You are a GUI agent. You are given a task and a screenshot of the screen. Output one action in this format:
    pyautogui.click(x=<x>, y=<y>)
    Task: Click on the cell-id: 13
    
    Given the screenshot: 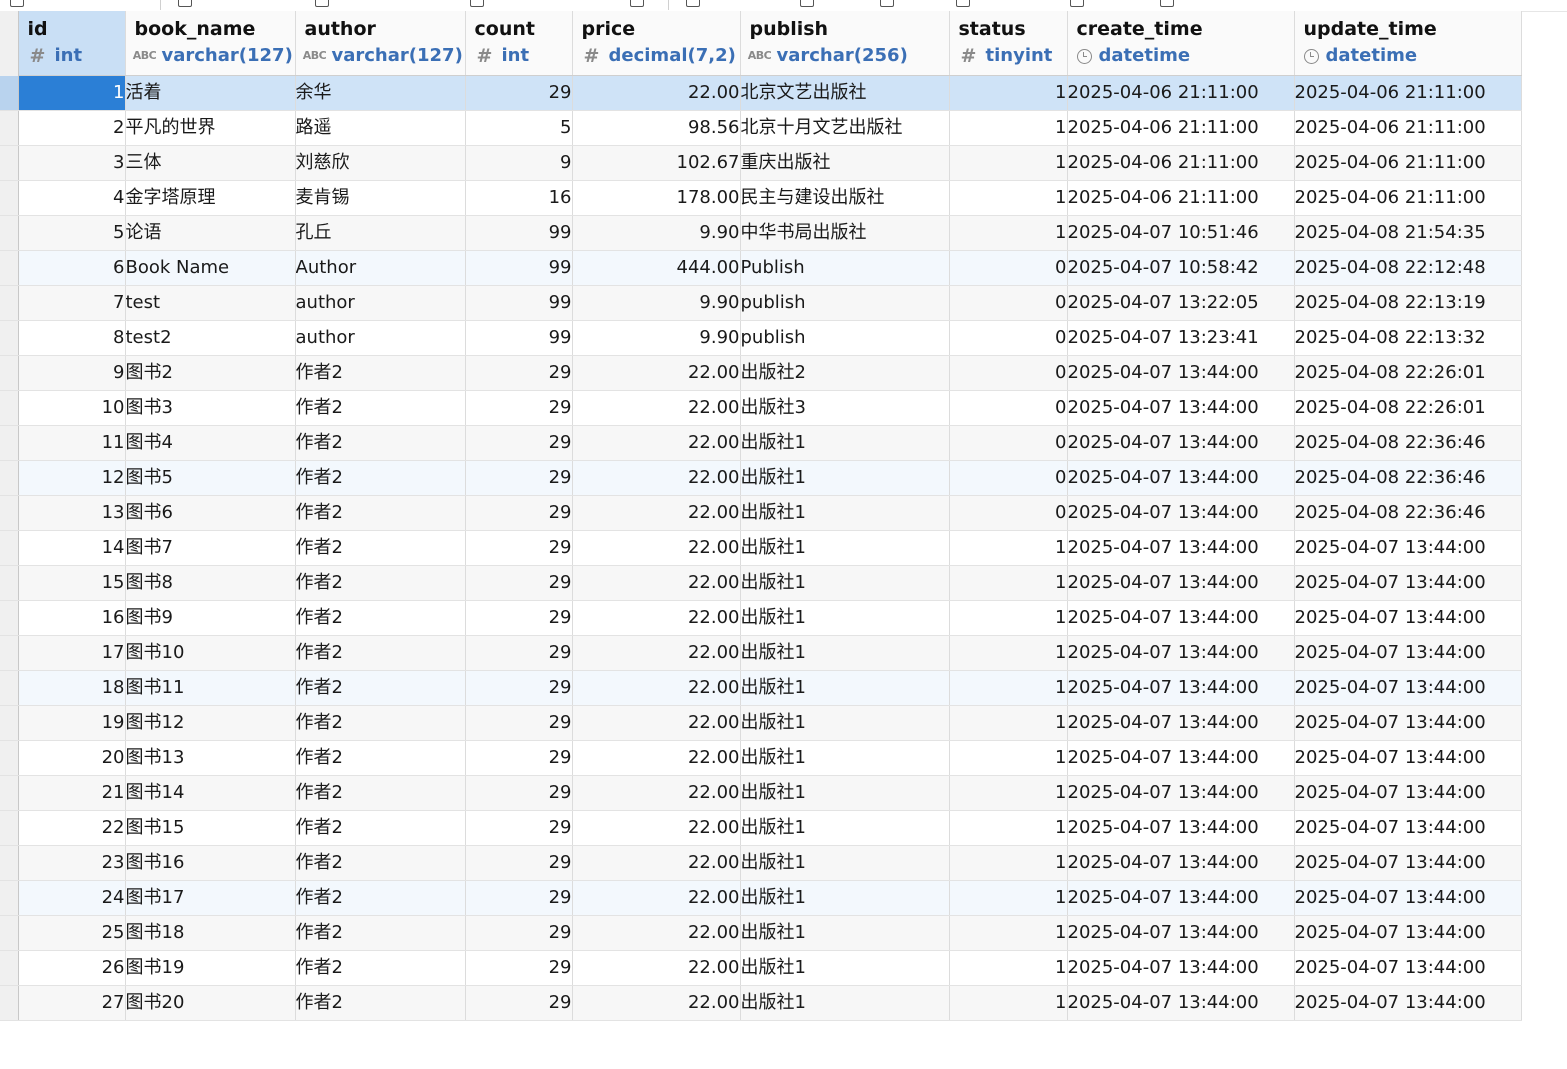 What is the action you would take?
    pyautogui.click(x=72, y=513)
    